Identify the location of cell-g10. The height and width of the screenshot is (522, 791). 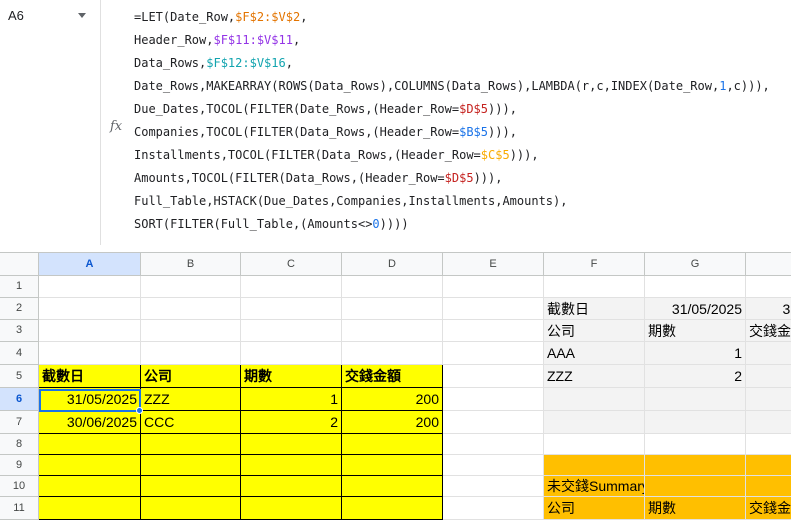
(695, 486).